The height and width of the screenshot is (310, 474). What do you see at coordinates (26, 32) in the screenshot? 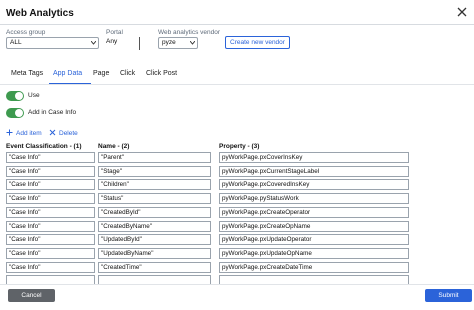
I see `access-group-label: Access group` at bounding box center [26, 32].